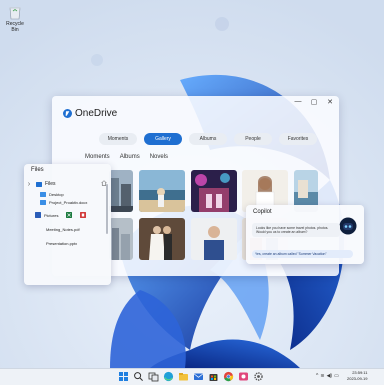 The height and width of the screenshot is (385, 384). What do you see at coordinates (163, 139) in the screenshot?
I see `tab-gallery: Gallery` at bounding box center [163, 139].